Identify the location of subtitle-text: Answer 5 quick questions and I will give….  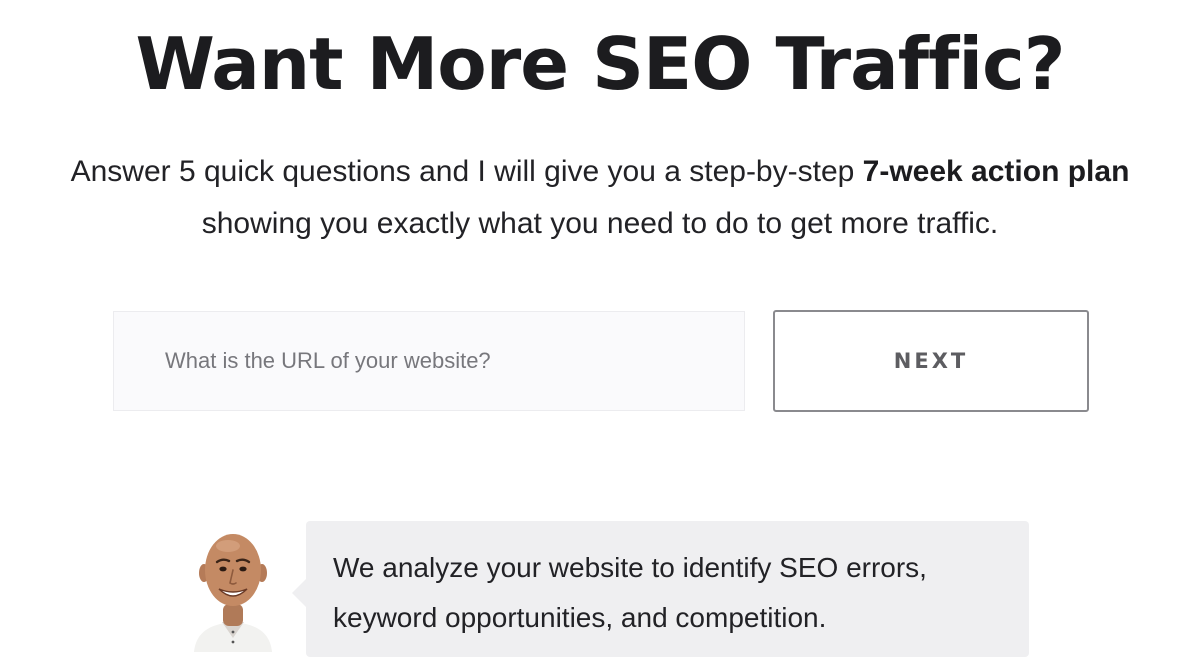
(466, 171).